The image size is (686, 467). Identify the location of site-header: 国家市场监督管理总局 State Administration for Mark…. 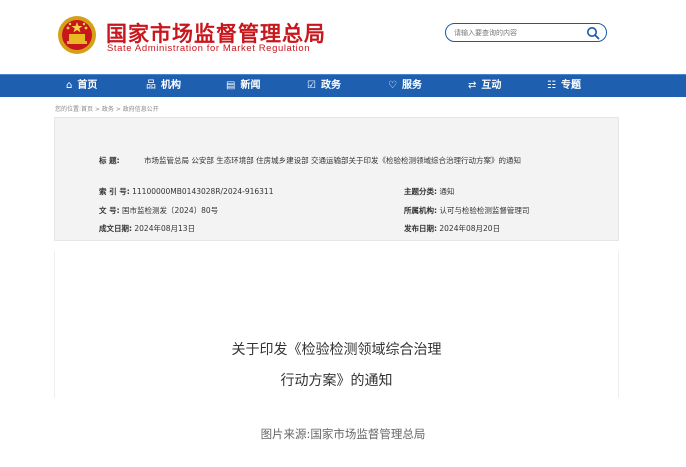
(343, 35).